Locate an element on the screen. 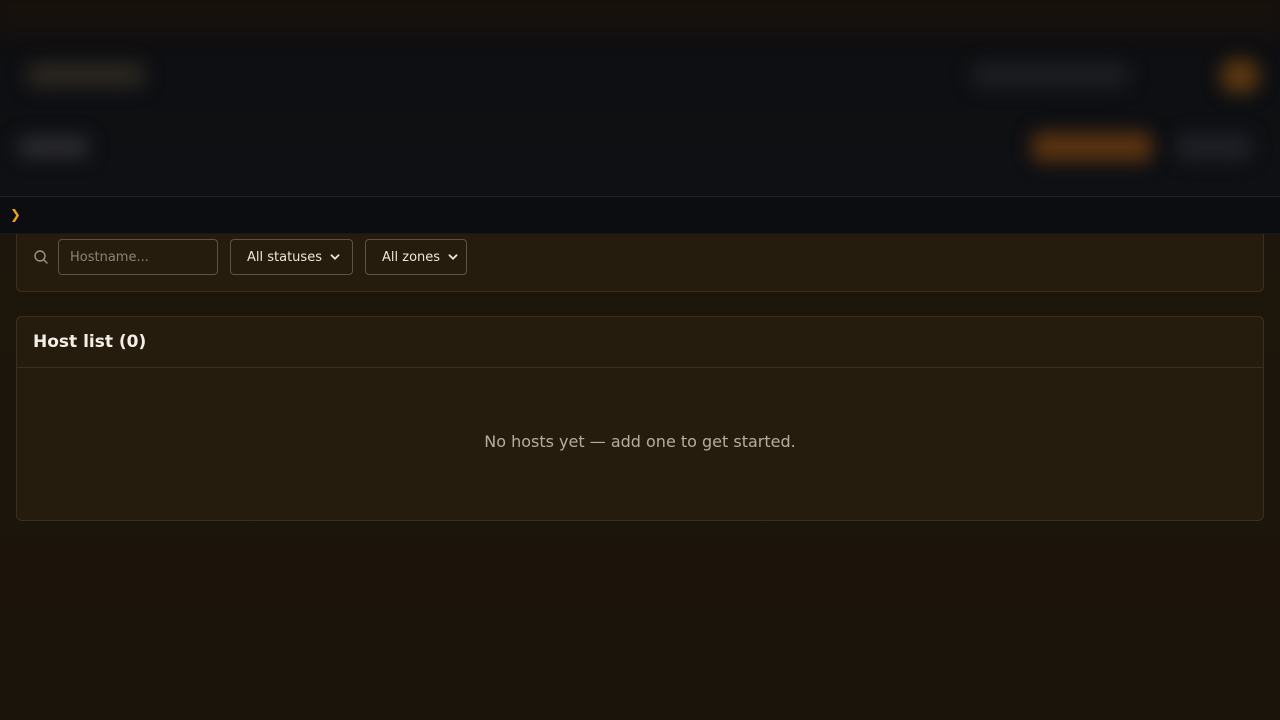  status-filter-select: All statuses is located at coordinates (291, 257).